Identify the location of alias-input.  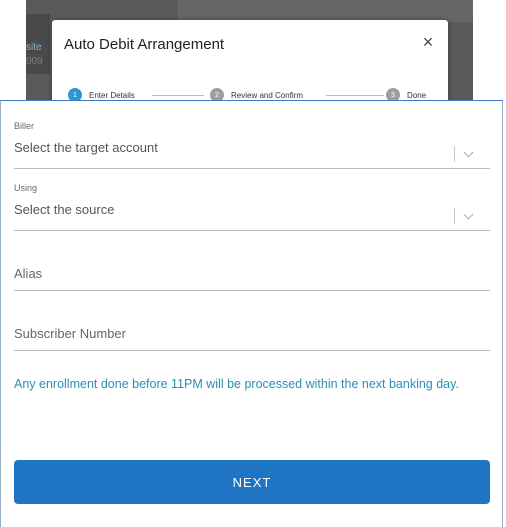
(252, 277).